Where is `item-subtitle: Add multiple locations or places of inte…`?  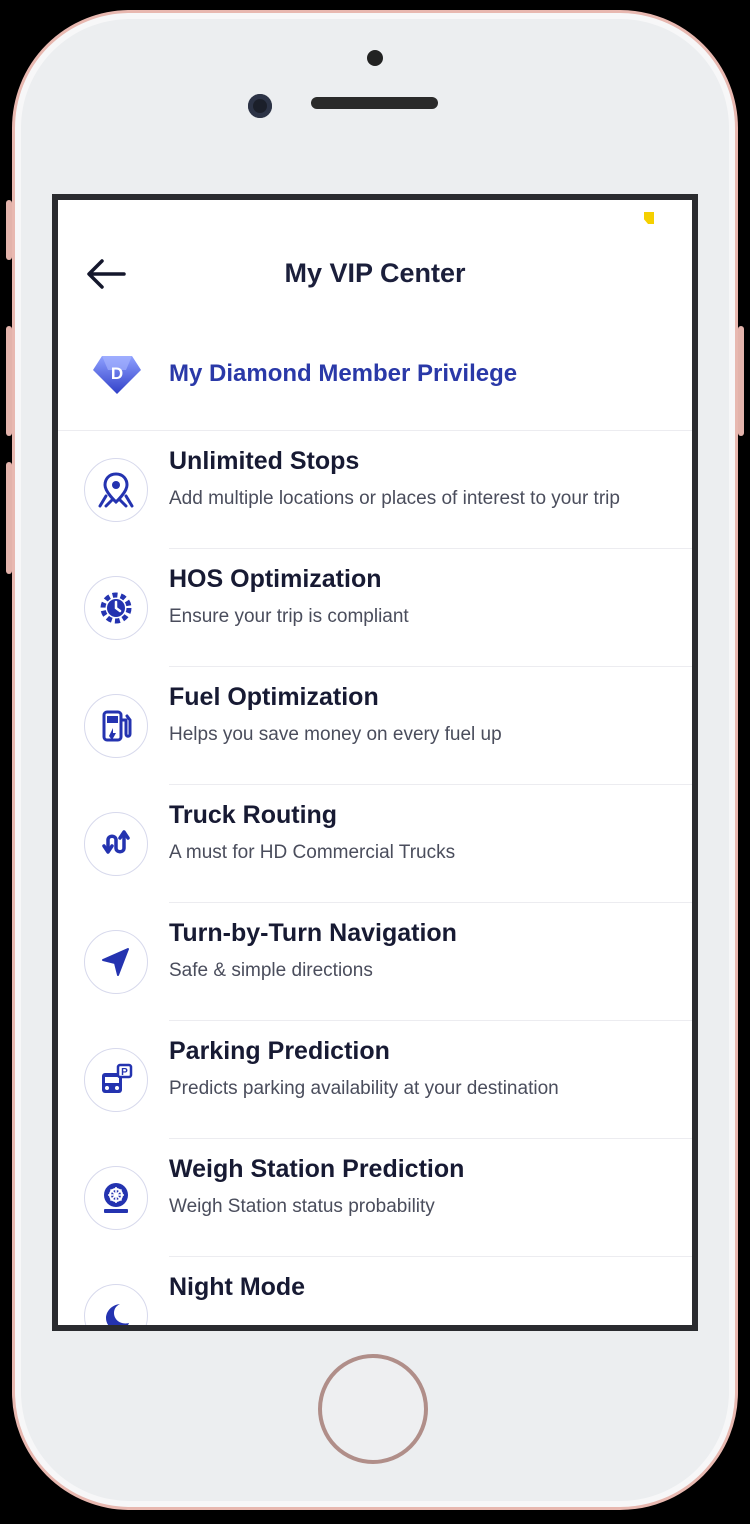
item-subtitle: Add multiple locations or places of inte… is located at coordinates (394, 498).